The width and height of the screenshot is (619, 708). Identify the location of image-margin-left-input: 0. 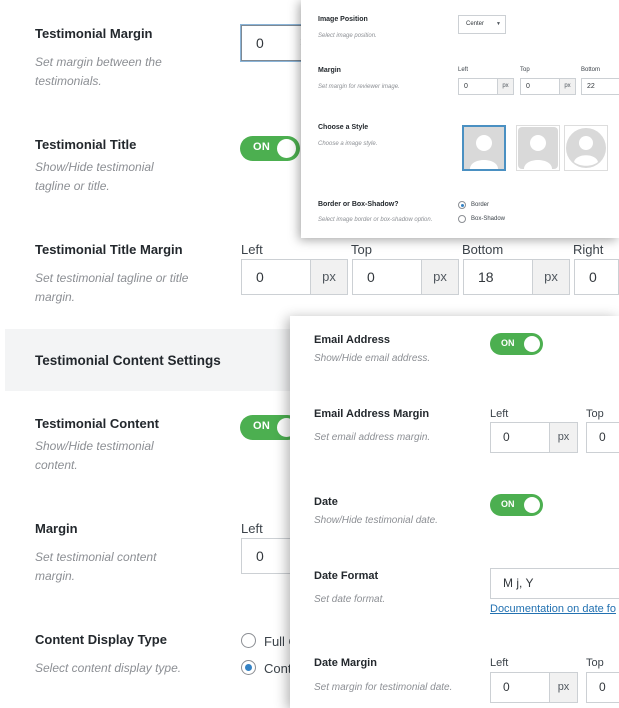
(478, 86).